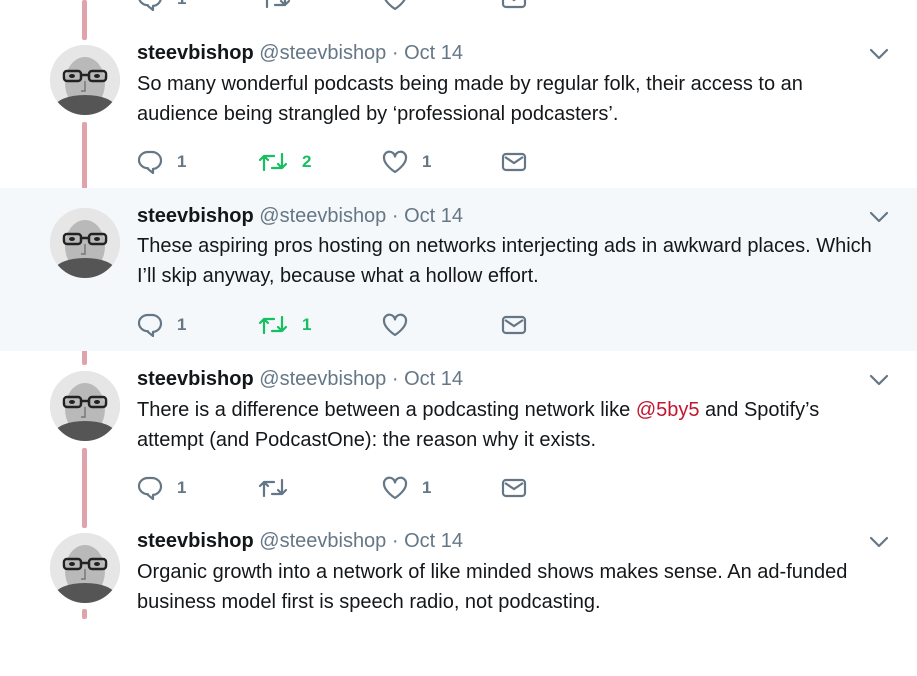 This screenshot has width=917, height=676. Describe the element at coordinates (307, 324) in the screenshot. I see `retweet-count: 1` at that location.